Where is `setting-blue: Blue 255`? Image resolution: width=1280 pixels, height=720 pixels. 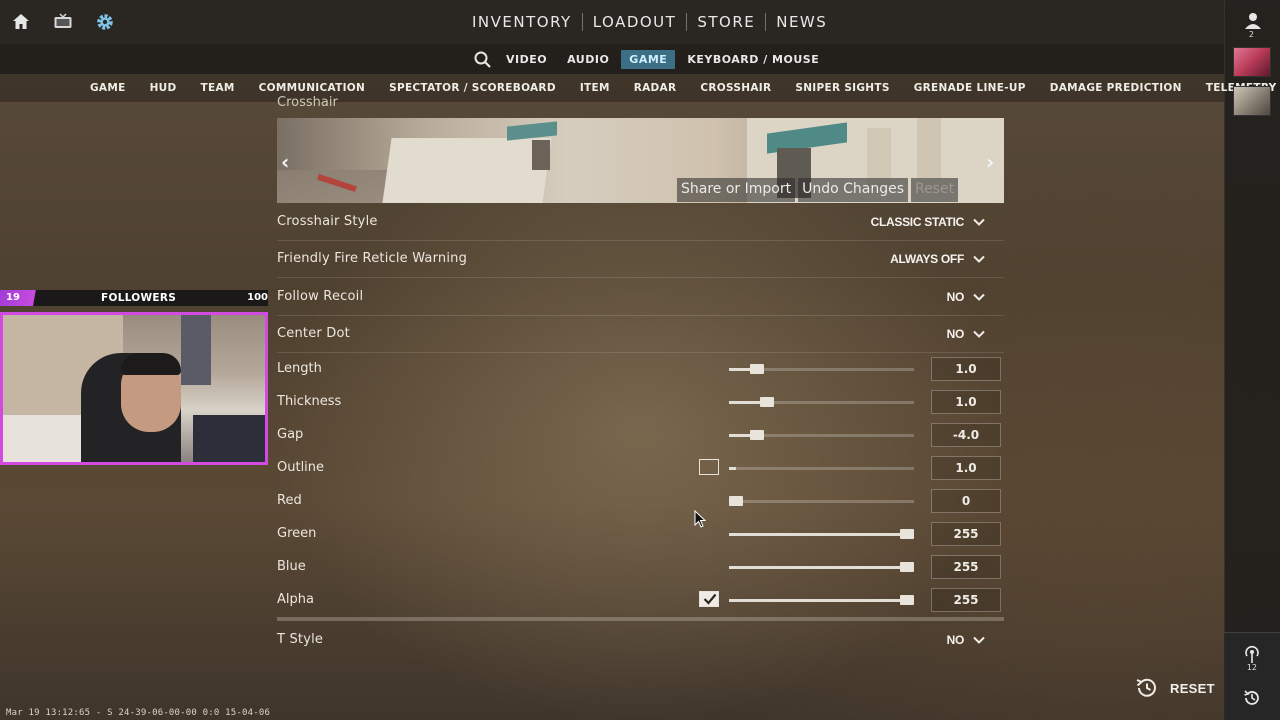 setting-blue: Blue 255 is located at coordinates (640, 567).